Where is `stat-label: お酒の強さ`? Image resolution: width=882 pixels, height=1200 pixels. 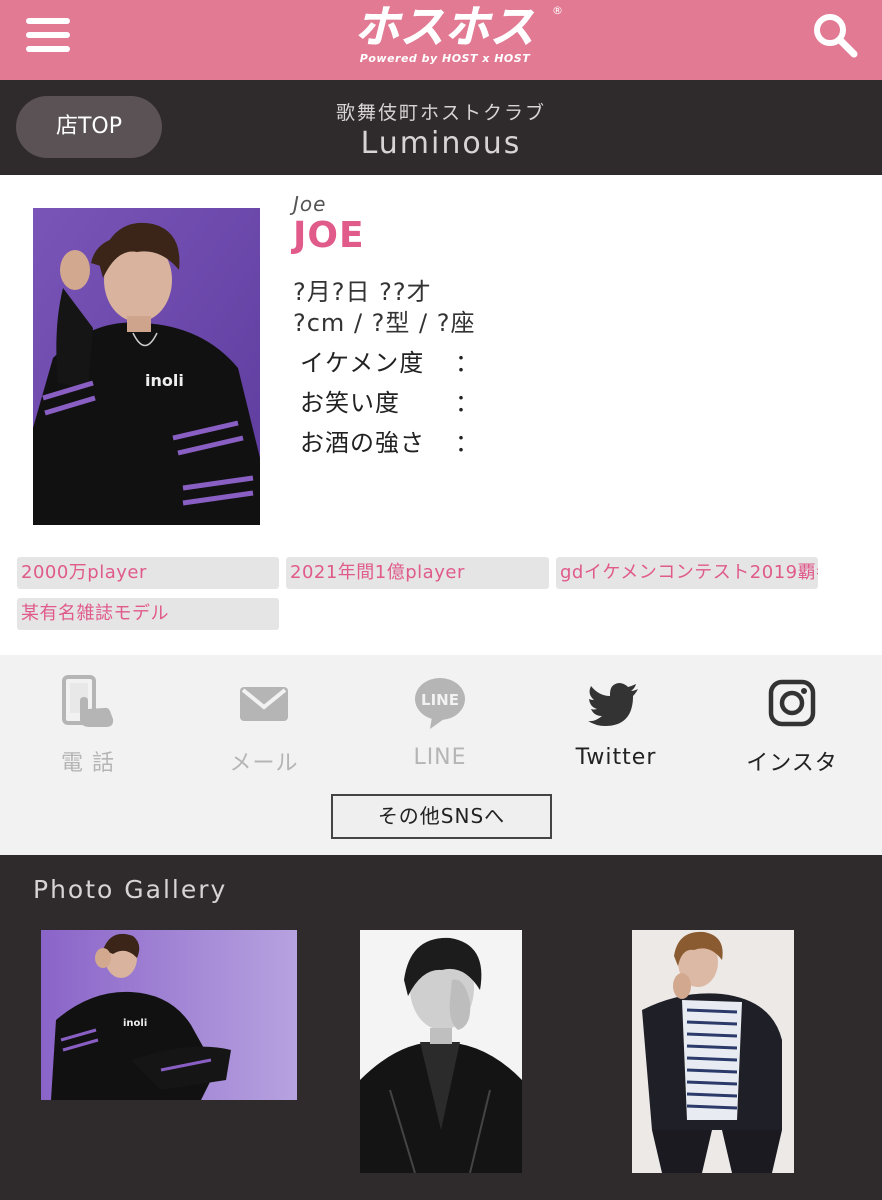 stat-label: お酒の強さ is located at coordinates (362, 443).